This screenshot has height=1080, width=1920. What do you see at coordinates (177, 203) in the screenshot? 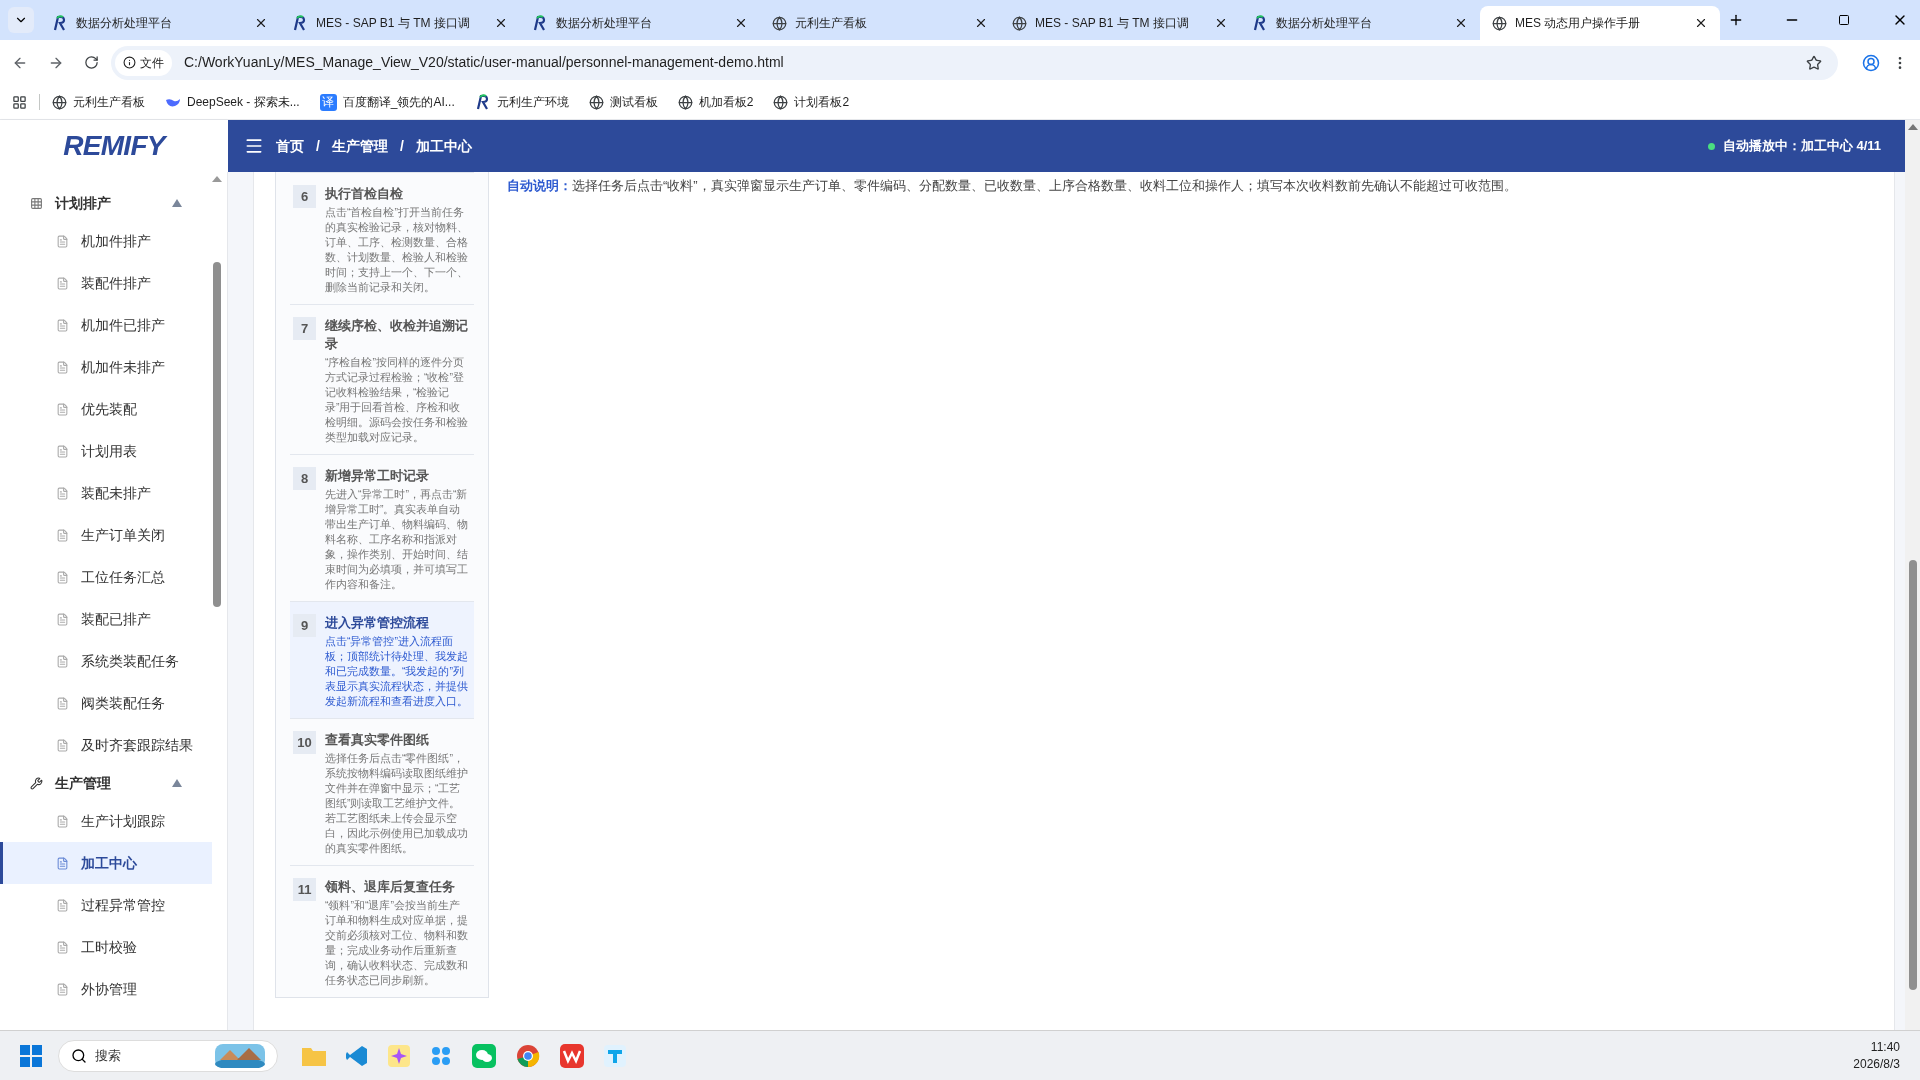
I see `collapse-icon` at bounding box center [177, 203].